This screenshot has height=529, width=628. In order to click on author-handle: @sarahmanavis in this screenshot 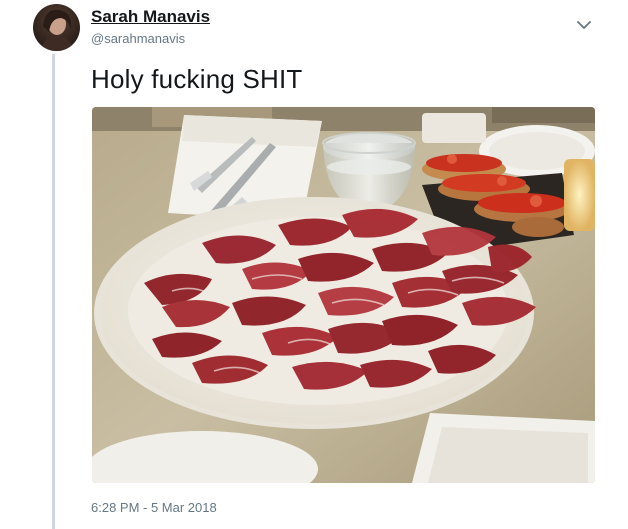, I will do `click(138, 38)`.